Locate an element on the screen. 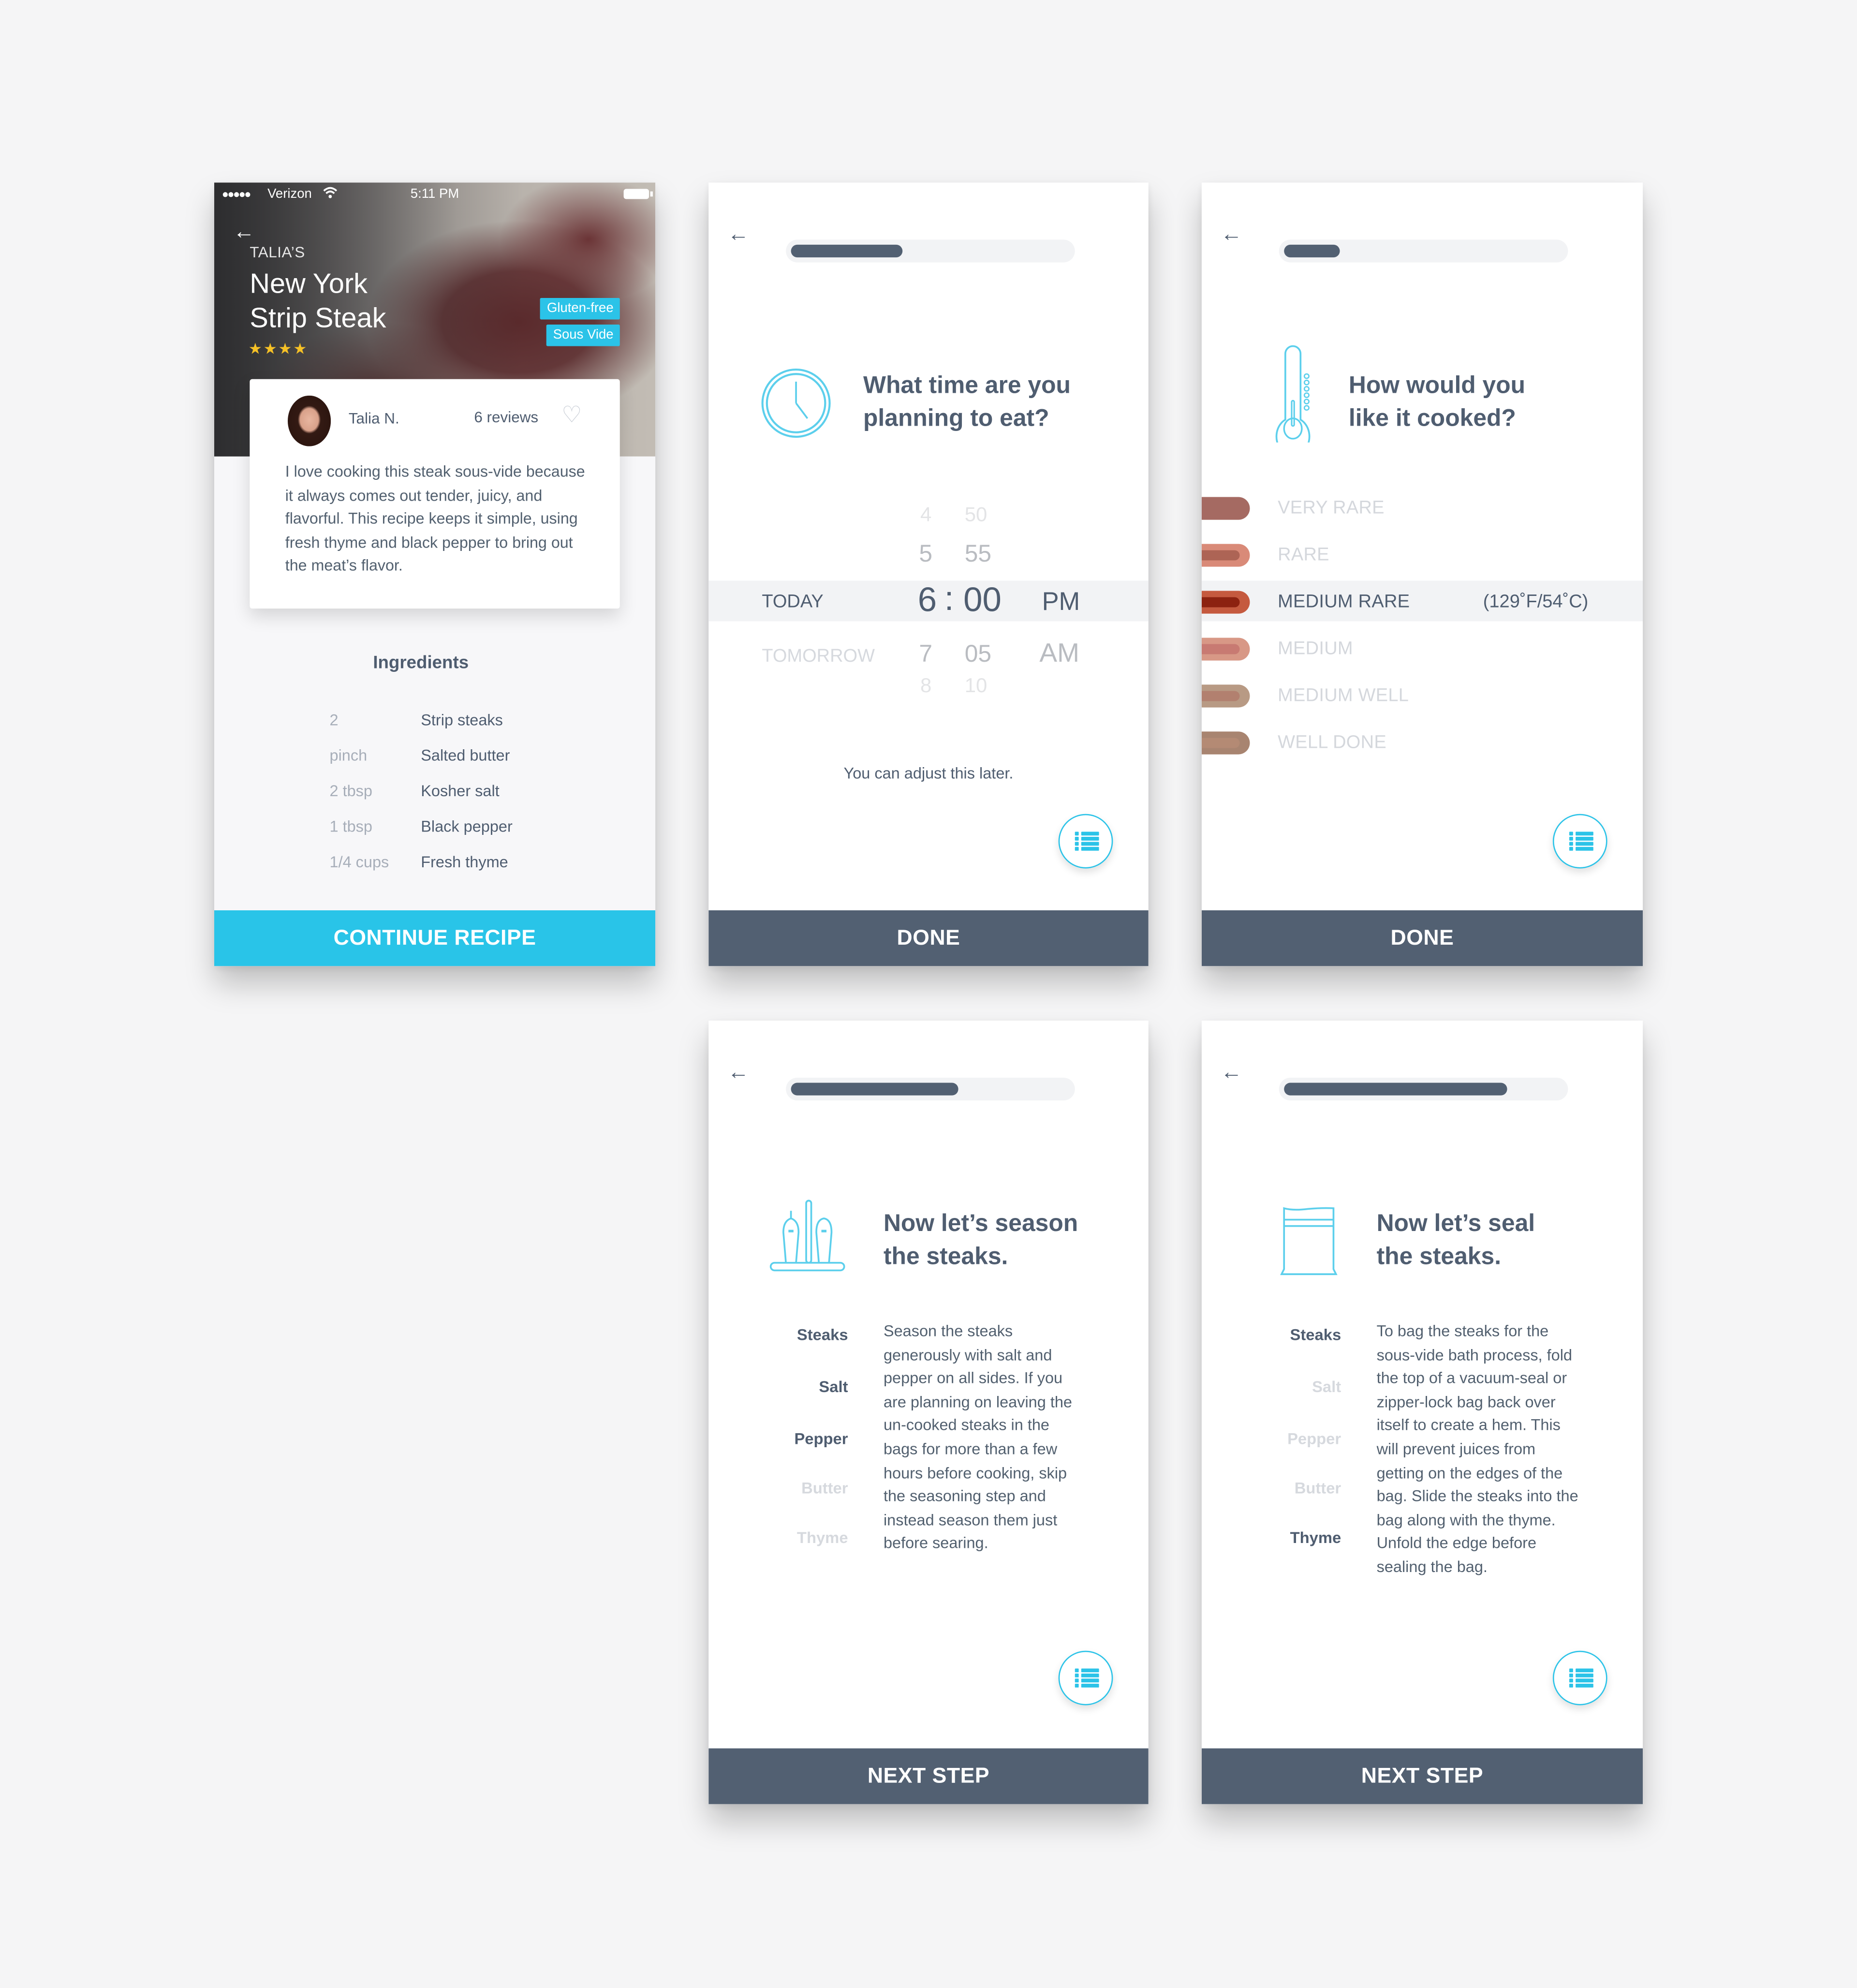  review-count: 6 reviews is located at coordinates (506, 417).